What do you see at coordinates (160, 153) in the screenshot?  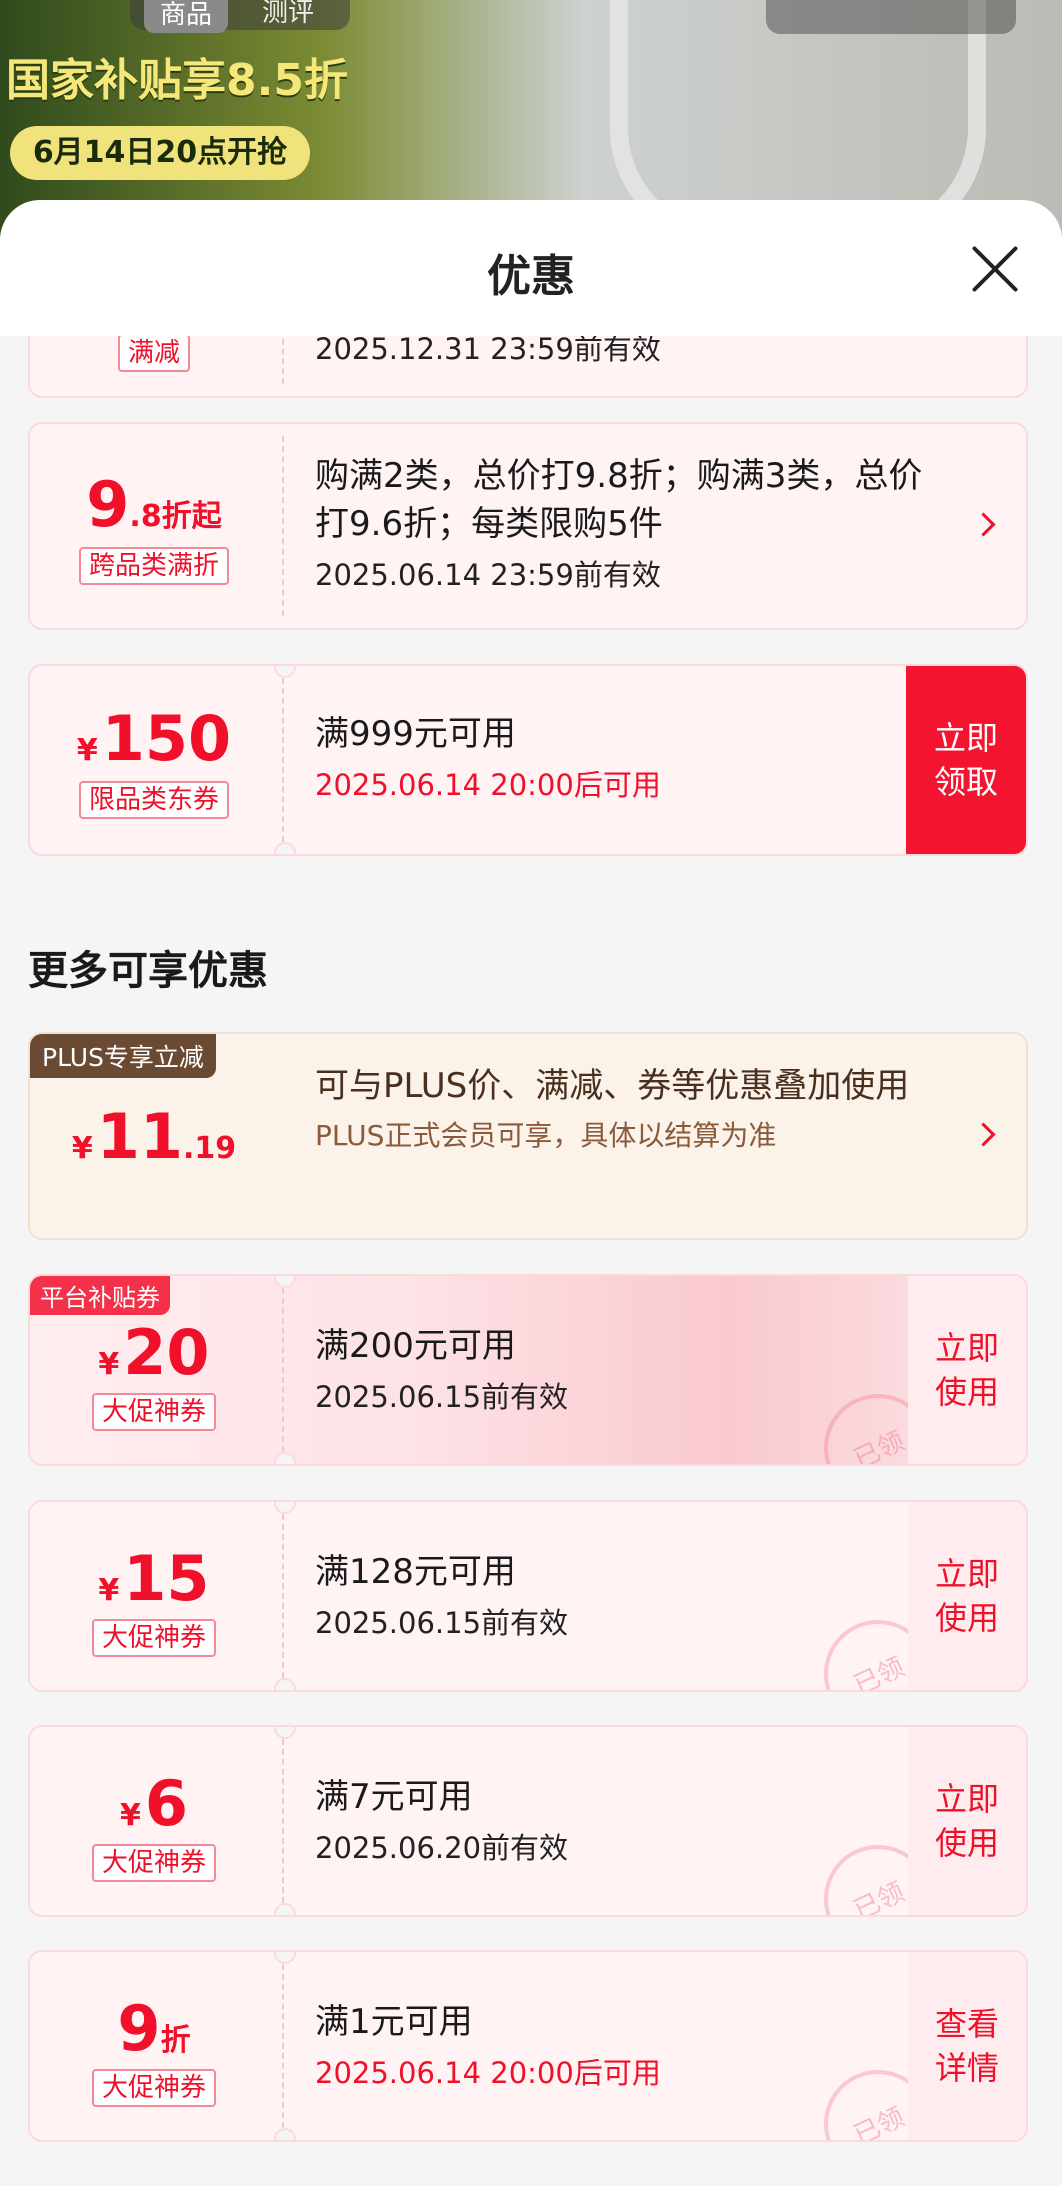 I see `promo-date-pill: 6月14日20点开抢` at bounding box center [160, 153].